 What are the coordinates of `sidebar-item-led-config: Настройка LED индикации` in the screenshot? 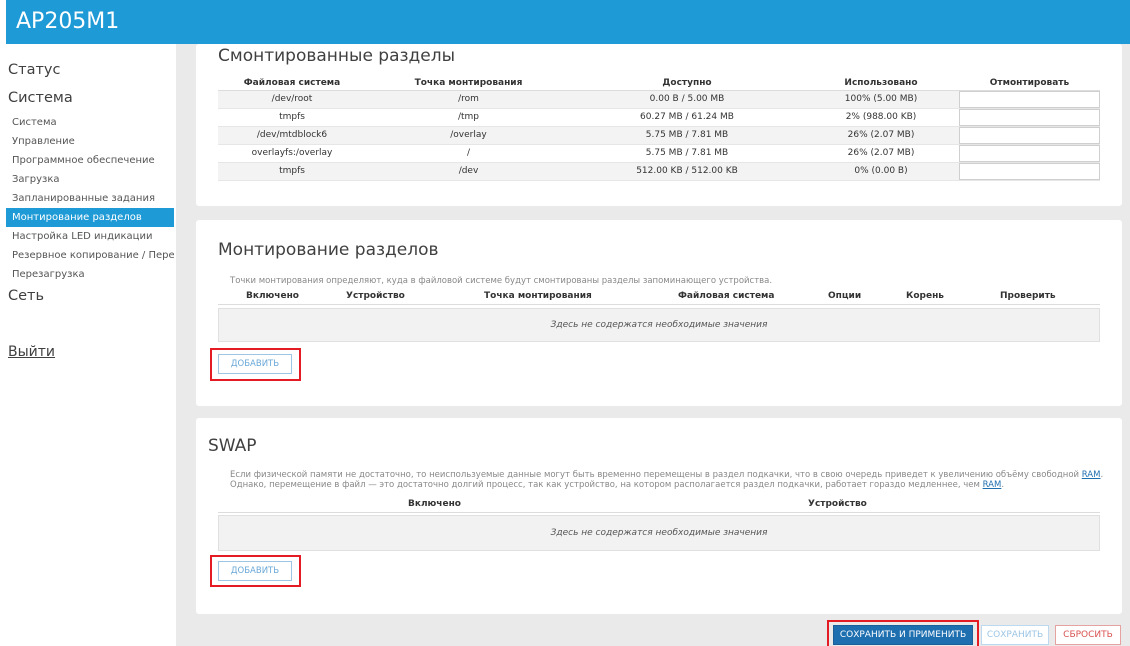 It's located at (90, 236).